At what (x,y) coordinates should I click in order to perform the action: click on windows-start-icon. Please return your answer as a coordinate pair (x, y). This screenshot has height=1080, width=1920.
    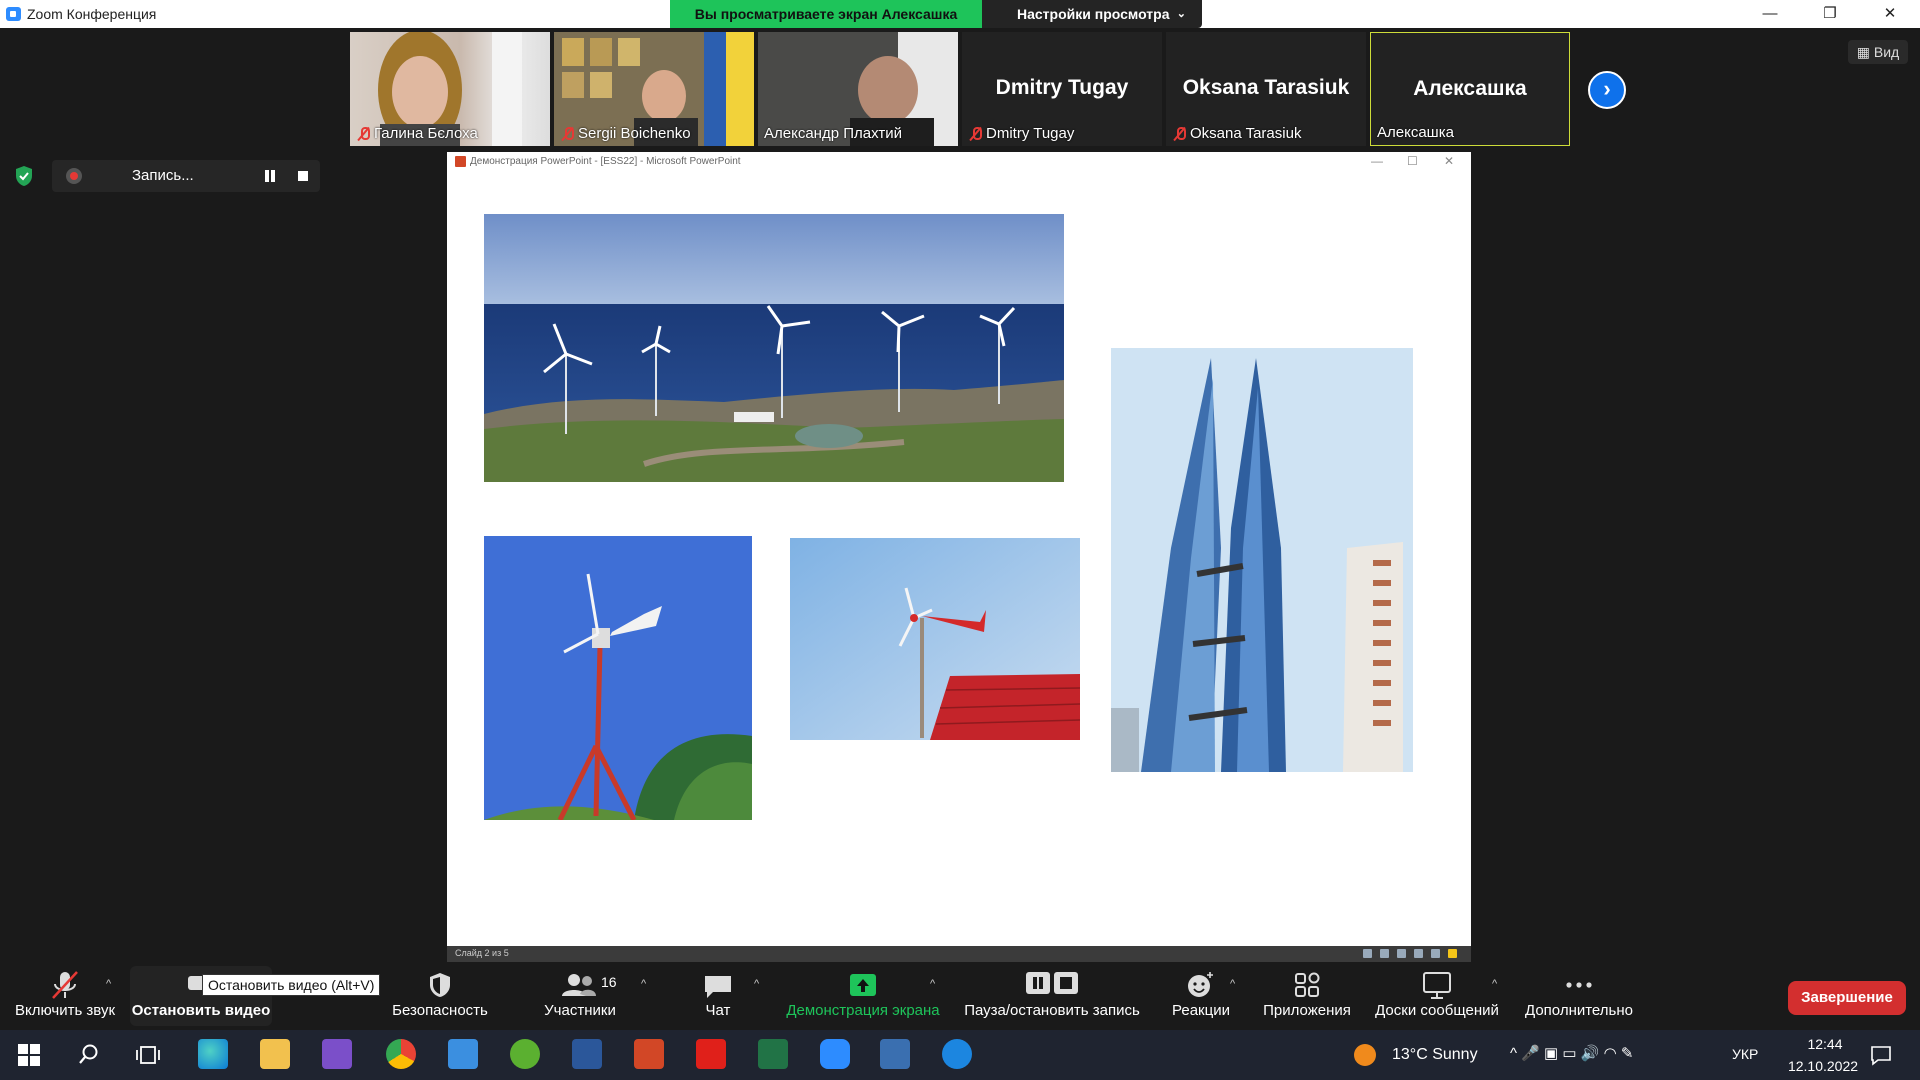
    Looking at the image, I should click on (29, 1055).